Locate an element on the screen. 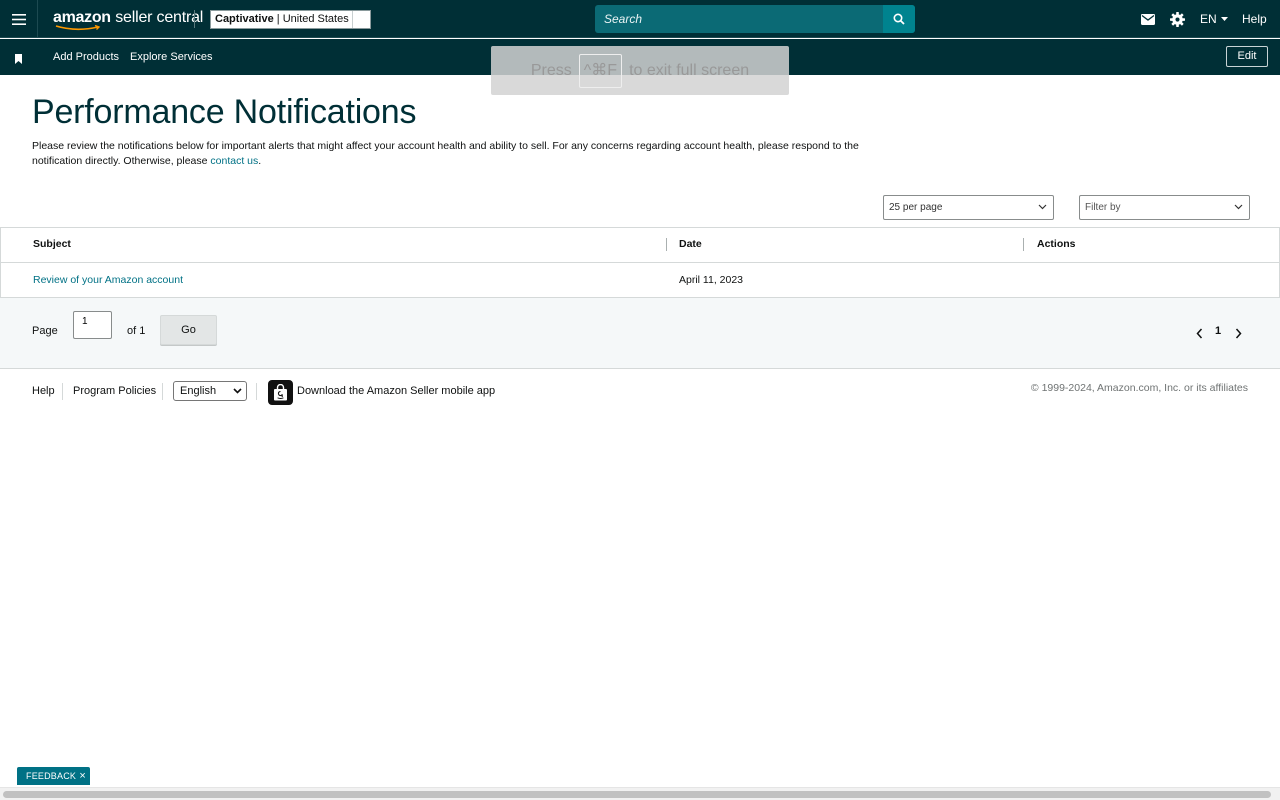 Image resolution: width=1280 pixels, height=800 pixels. notification-date: April 11, 2023 is located at coordinates (711, 280).